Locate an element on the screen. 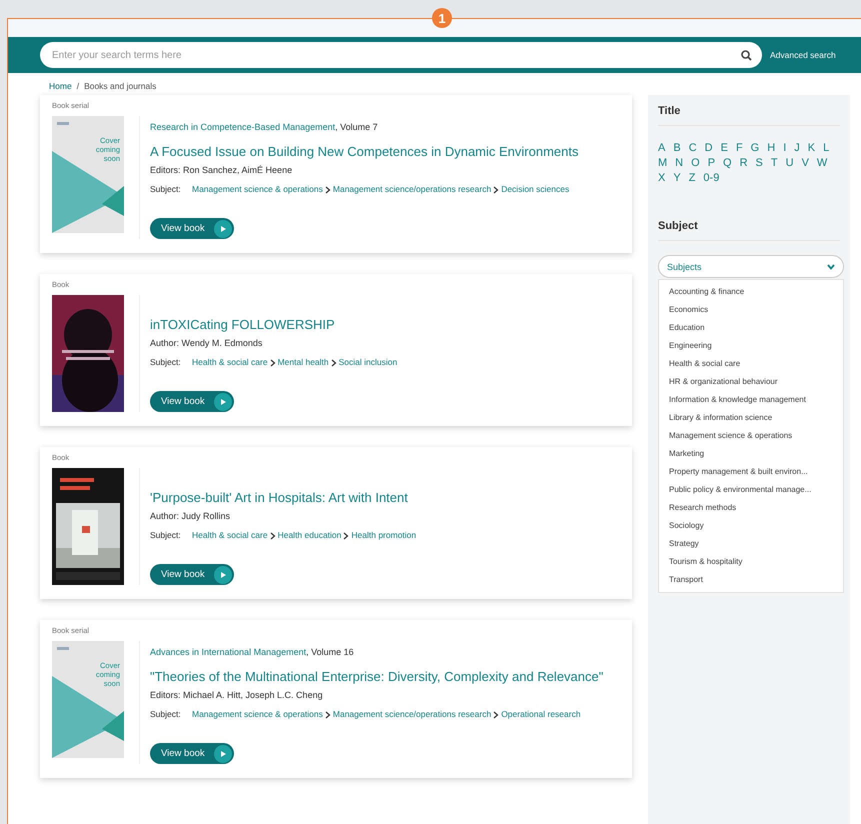 The height and width of the screenshot is (824, 861). subject-link: Operational research is located at coordinates (541, 714).